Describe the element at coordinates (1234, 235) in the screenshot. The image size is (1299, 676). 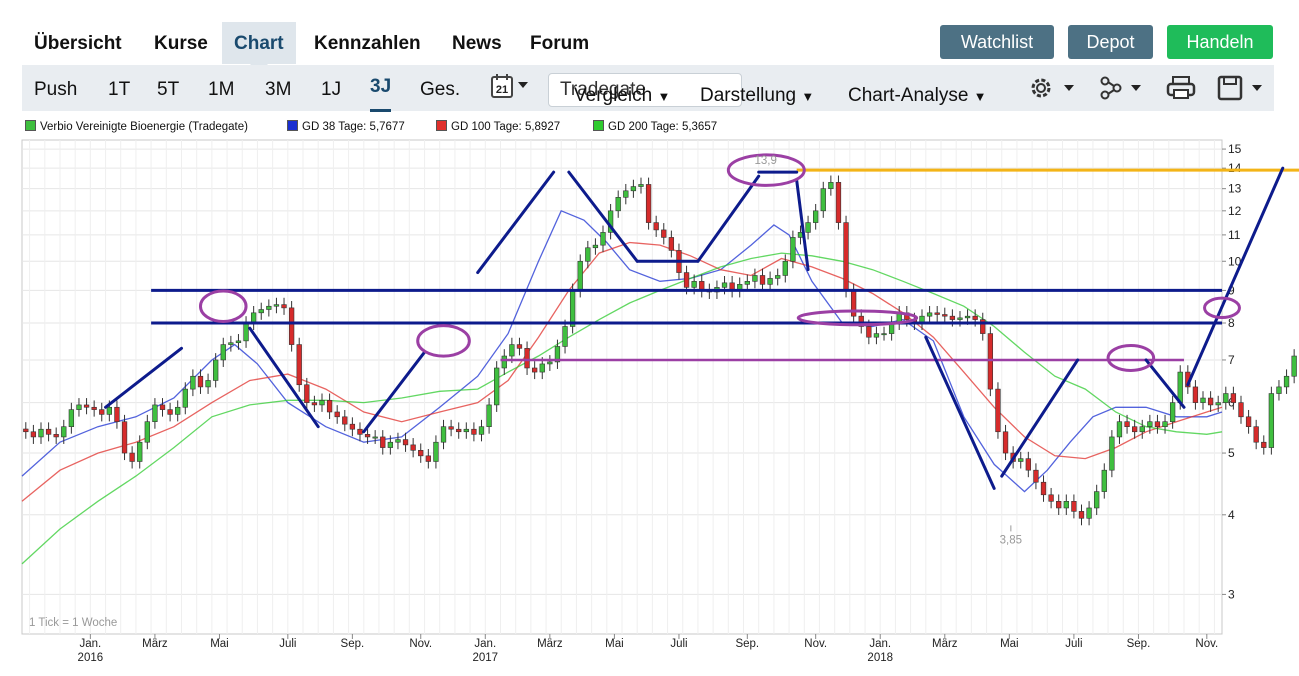
I see `y-tick-label: 11` at that location.